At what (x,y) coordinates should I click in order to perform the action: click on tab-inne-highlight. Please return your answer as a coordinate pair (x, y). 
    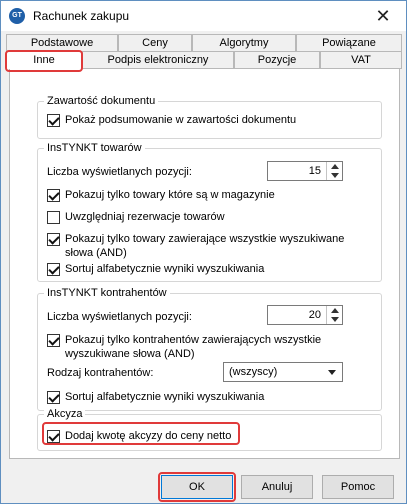
    Looking at the image, I should click on (44, 61).